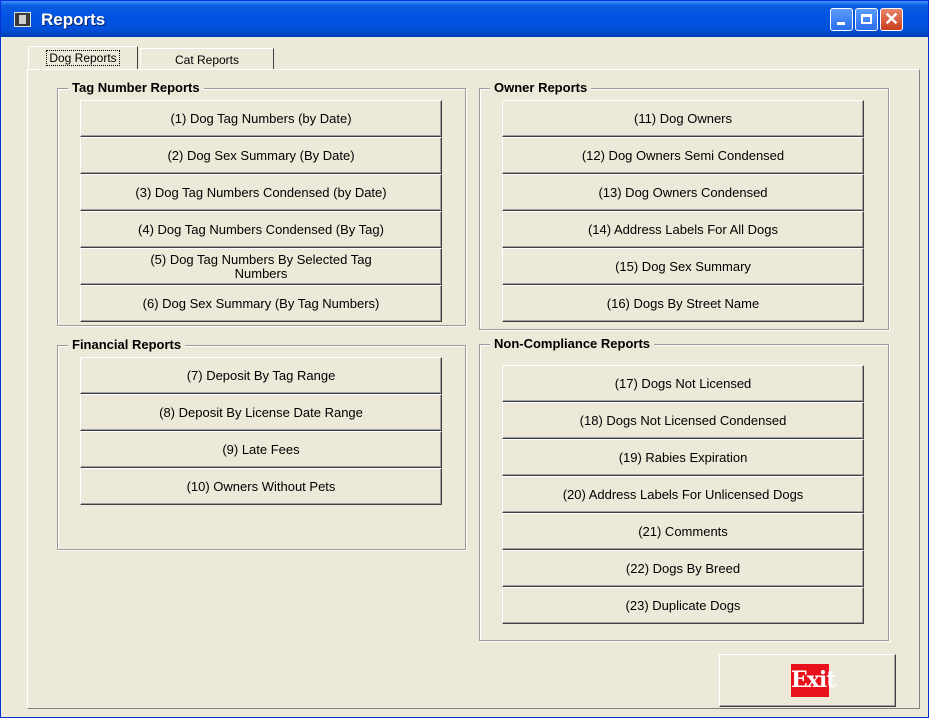 The height and width of the screenshot is (719, 930). I want to click on report-button-19: (19) Rabies Expiration, so click(683, 457).